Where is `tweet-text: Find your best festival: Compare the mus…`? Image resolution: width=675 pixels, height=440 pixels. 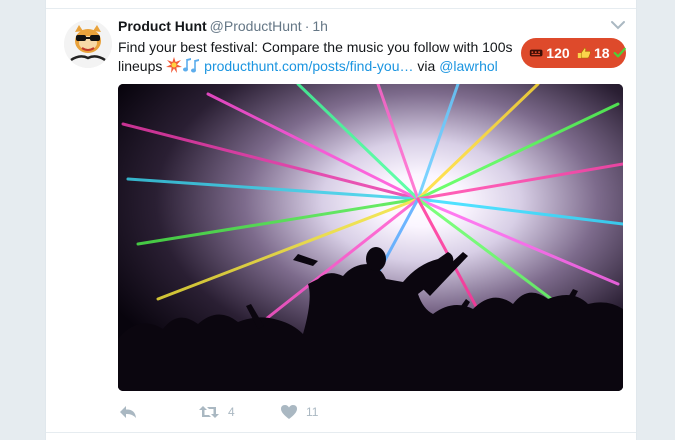 tweet-text: Find your best festival: Compare the mus… is located at coordinates (323, 58).